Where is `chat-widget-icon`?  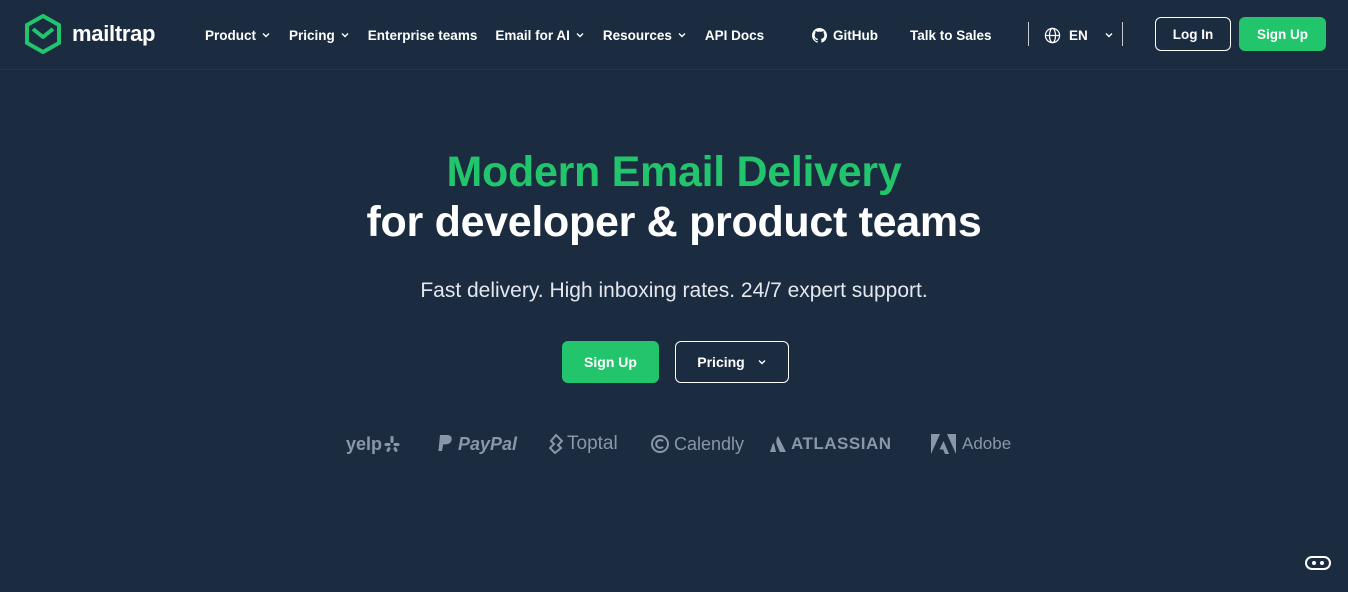
chat-widget-icon is located at coordinates (1318, 563).